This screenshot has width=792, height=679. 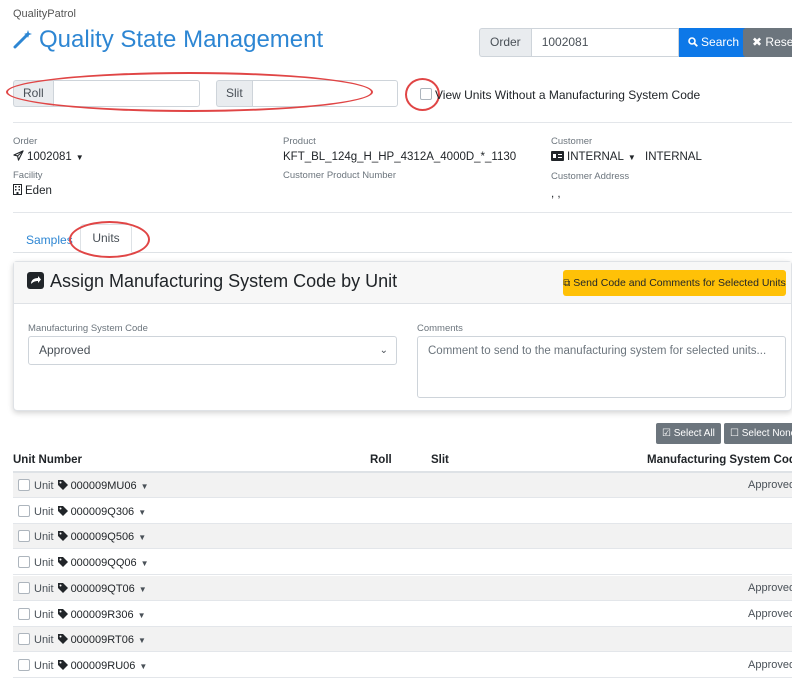 What do you see at coordinates (126, 93) in the screenshot?
I see `roll-input` at bounding box center [126, 93].